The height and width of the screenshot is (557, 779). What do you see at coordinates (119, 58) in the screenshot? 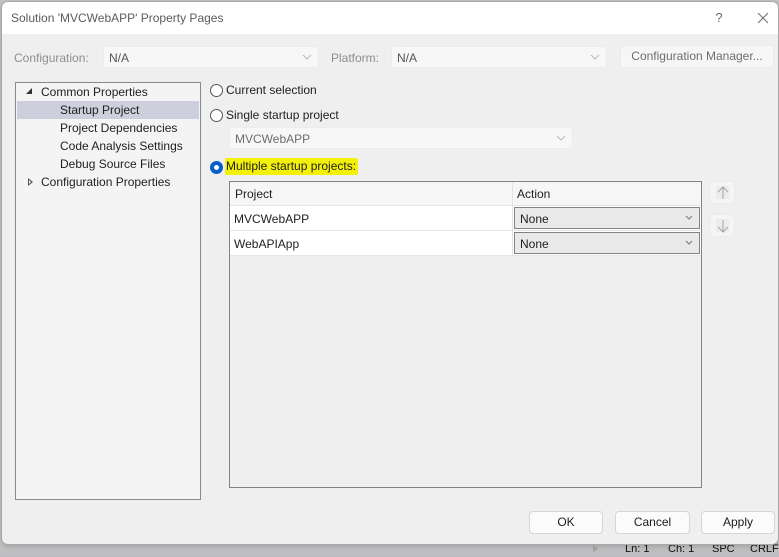
I see `configuration-value: N/A` at bounding box center [119, 58].